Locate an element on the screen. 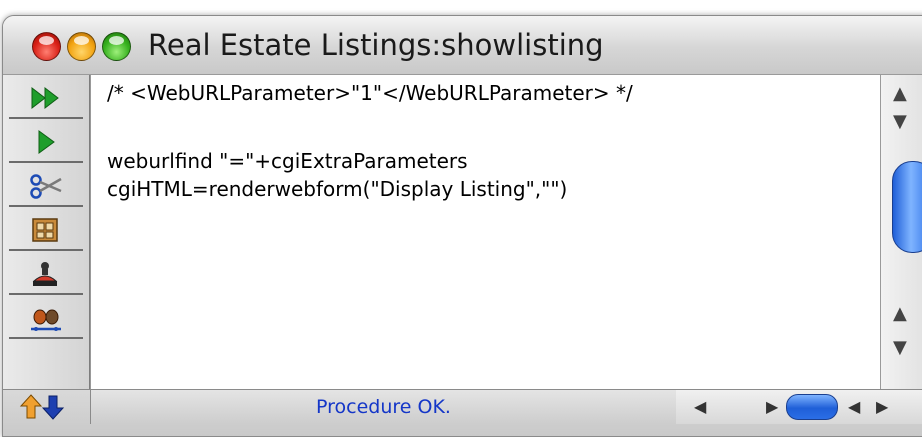 The image size is (922, 437). stamp-icon is located at coordinates (45, 274).